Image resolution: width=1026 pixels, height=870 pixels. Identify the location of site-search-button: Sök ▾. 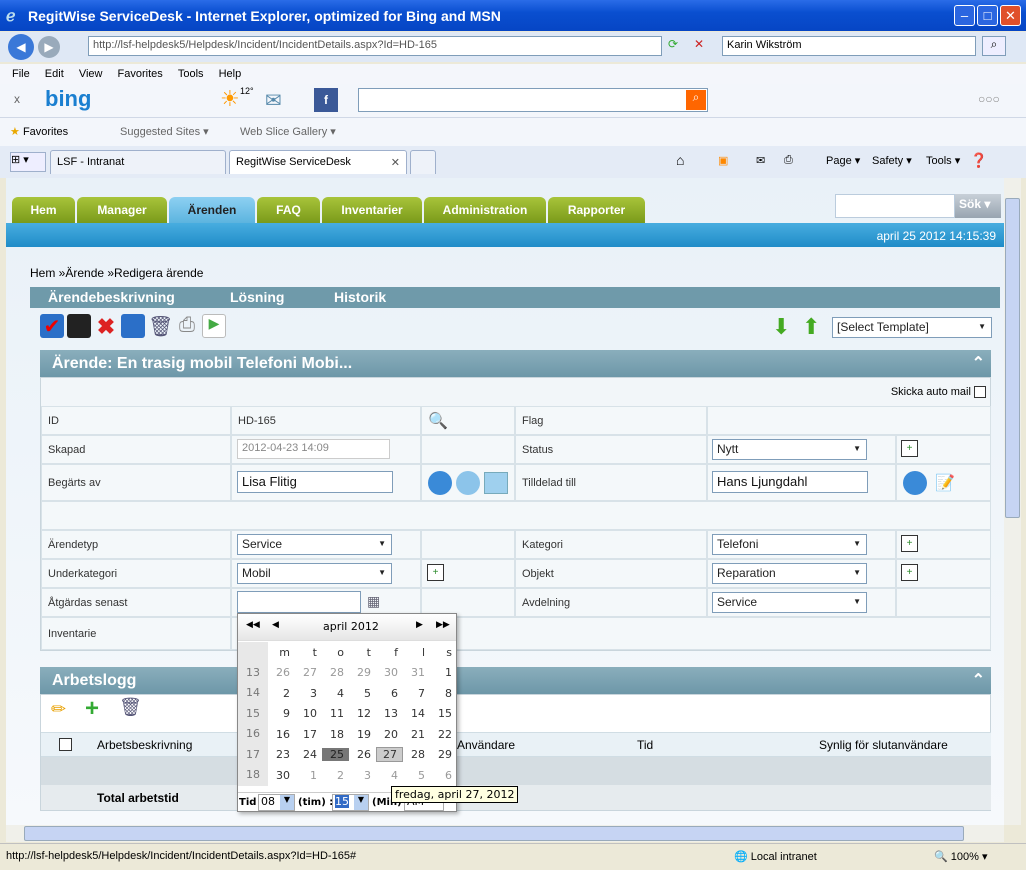
(978, 206).